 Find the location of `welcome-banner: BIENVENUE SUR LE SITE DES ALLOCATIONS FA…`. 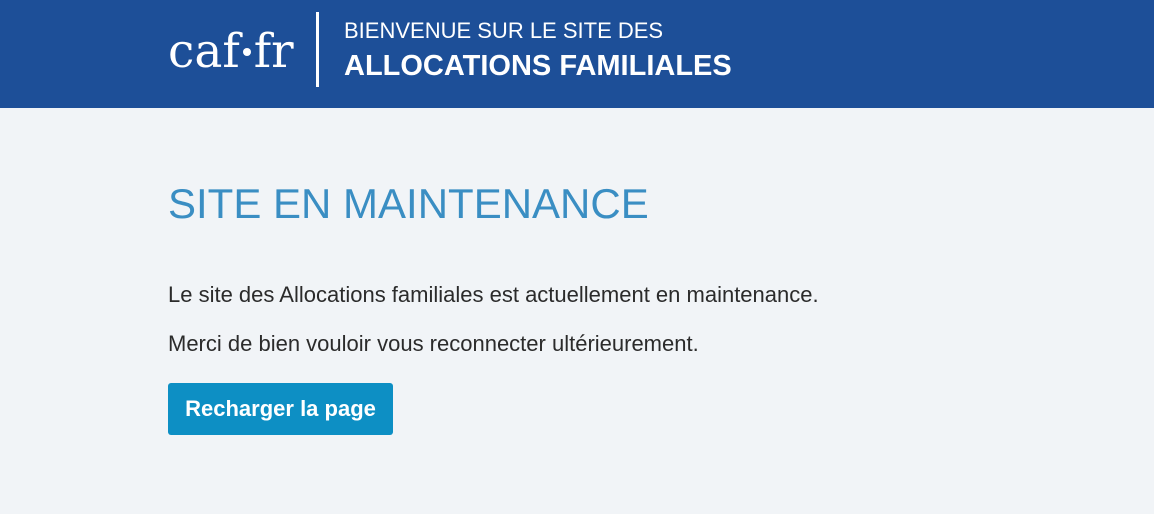

welcome-banner: BIENVENUE SUR LE SITE DES ALLOCATIONS FA… is located at coordinates (538, 51).